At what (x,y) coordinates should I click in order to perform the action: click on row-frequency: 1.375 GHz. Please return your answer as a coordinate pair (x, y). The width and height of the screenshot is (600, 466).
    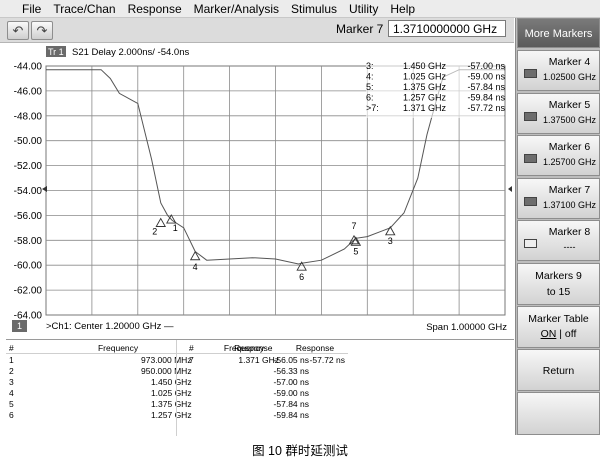
    Looking at the image, I should click on (171, 403).